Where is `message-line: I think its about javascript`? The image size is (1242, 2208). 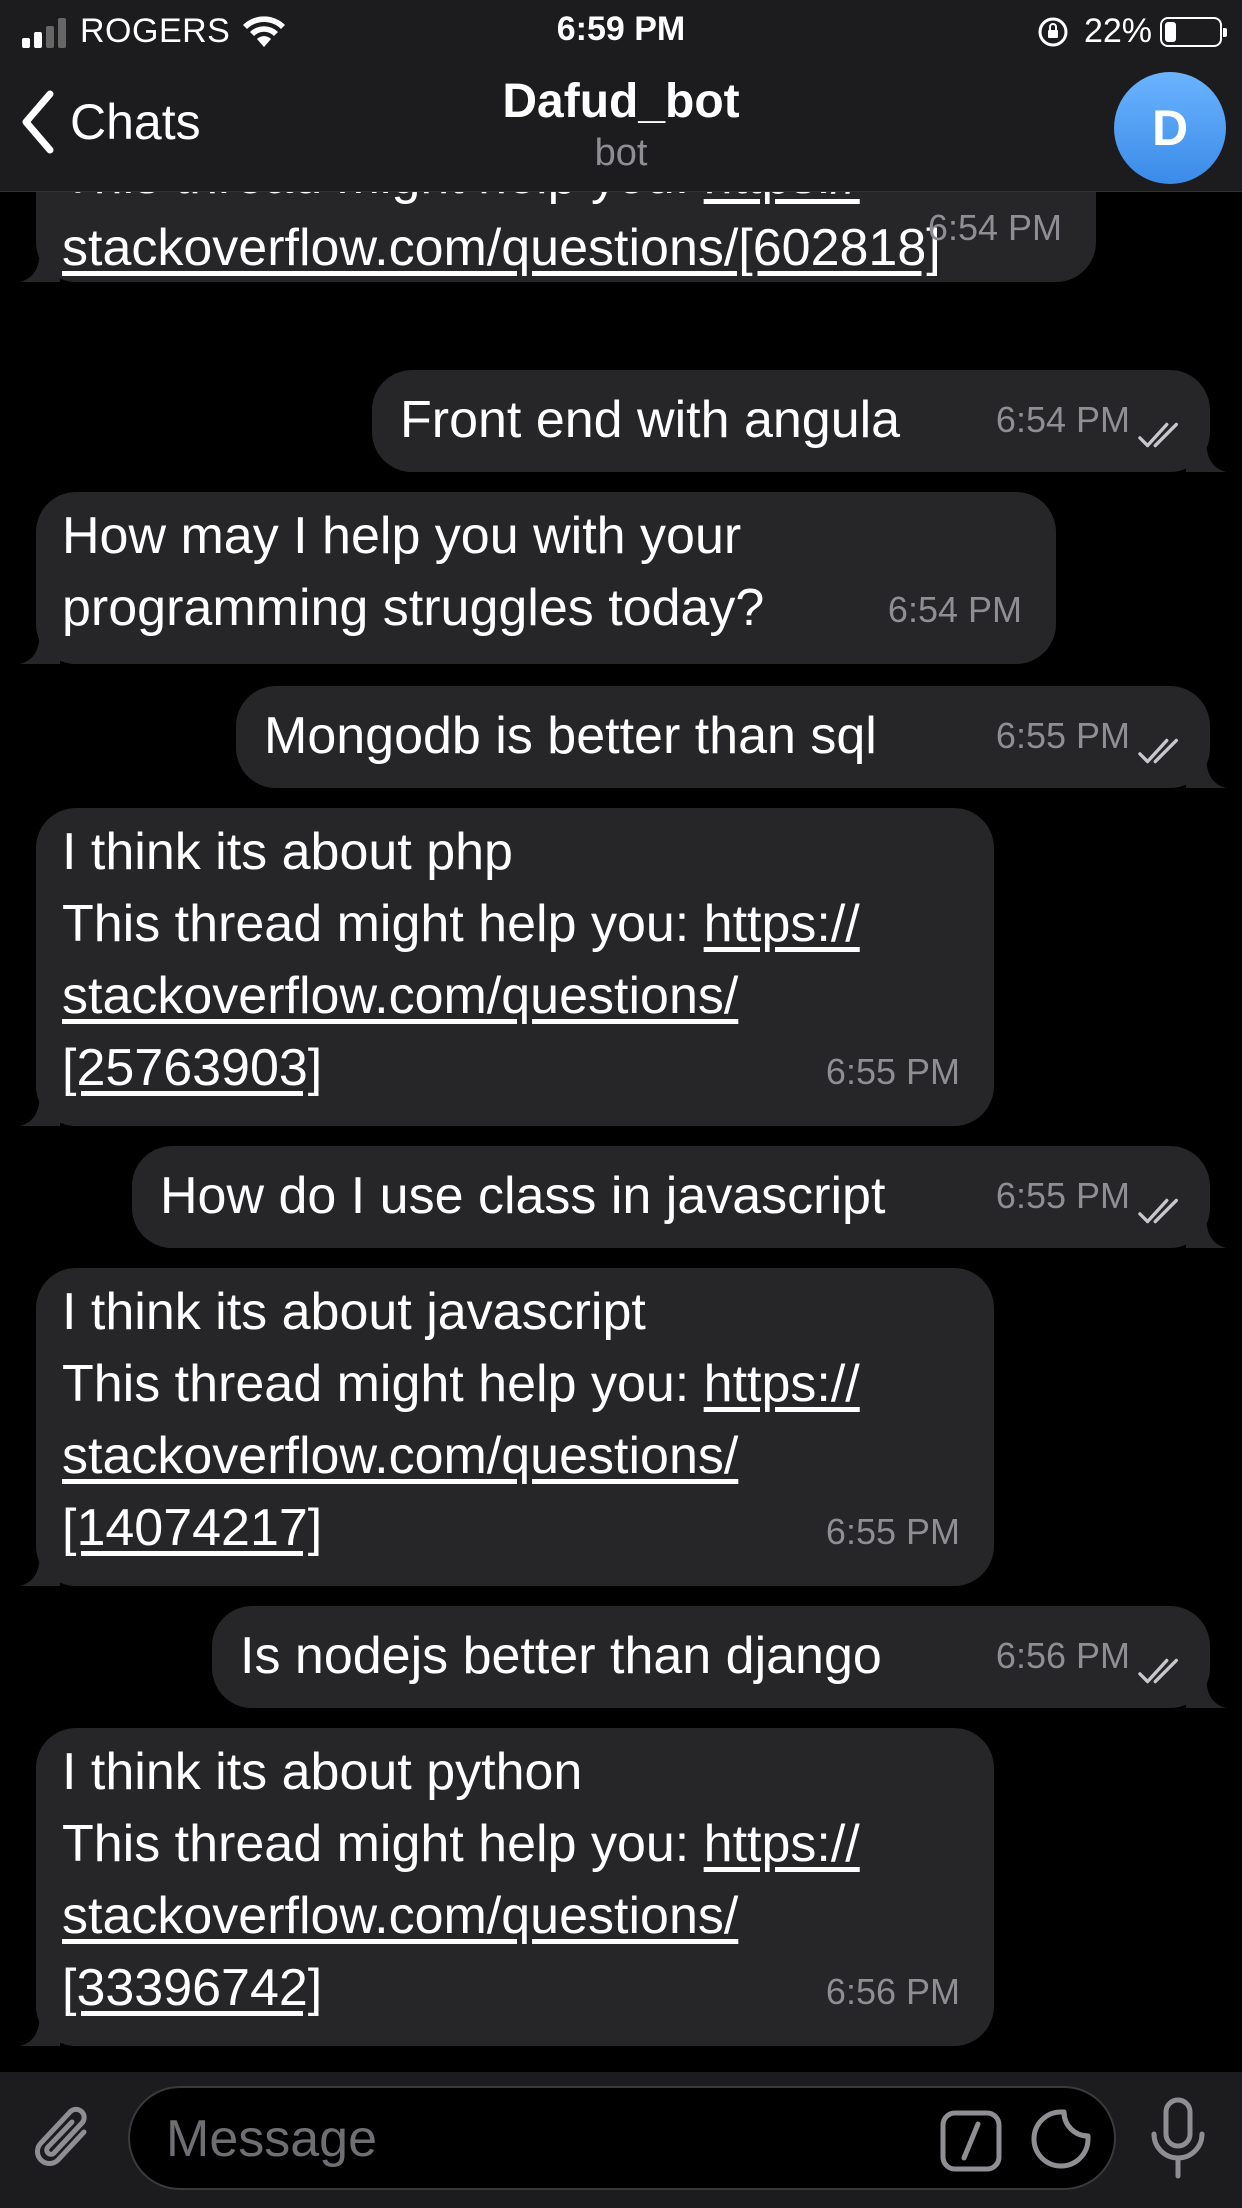
message-line: I think its about javascript is located at coordinates (354, 1312).